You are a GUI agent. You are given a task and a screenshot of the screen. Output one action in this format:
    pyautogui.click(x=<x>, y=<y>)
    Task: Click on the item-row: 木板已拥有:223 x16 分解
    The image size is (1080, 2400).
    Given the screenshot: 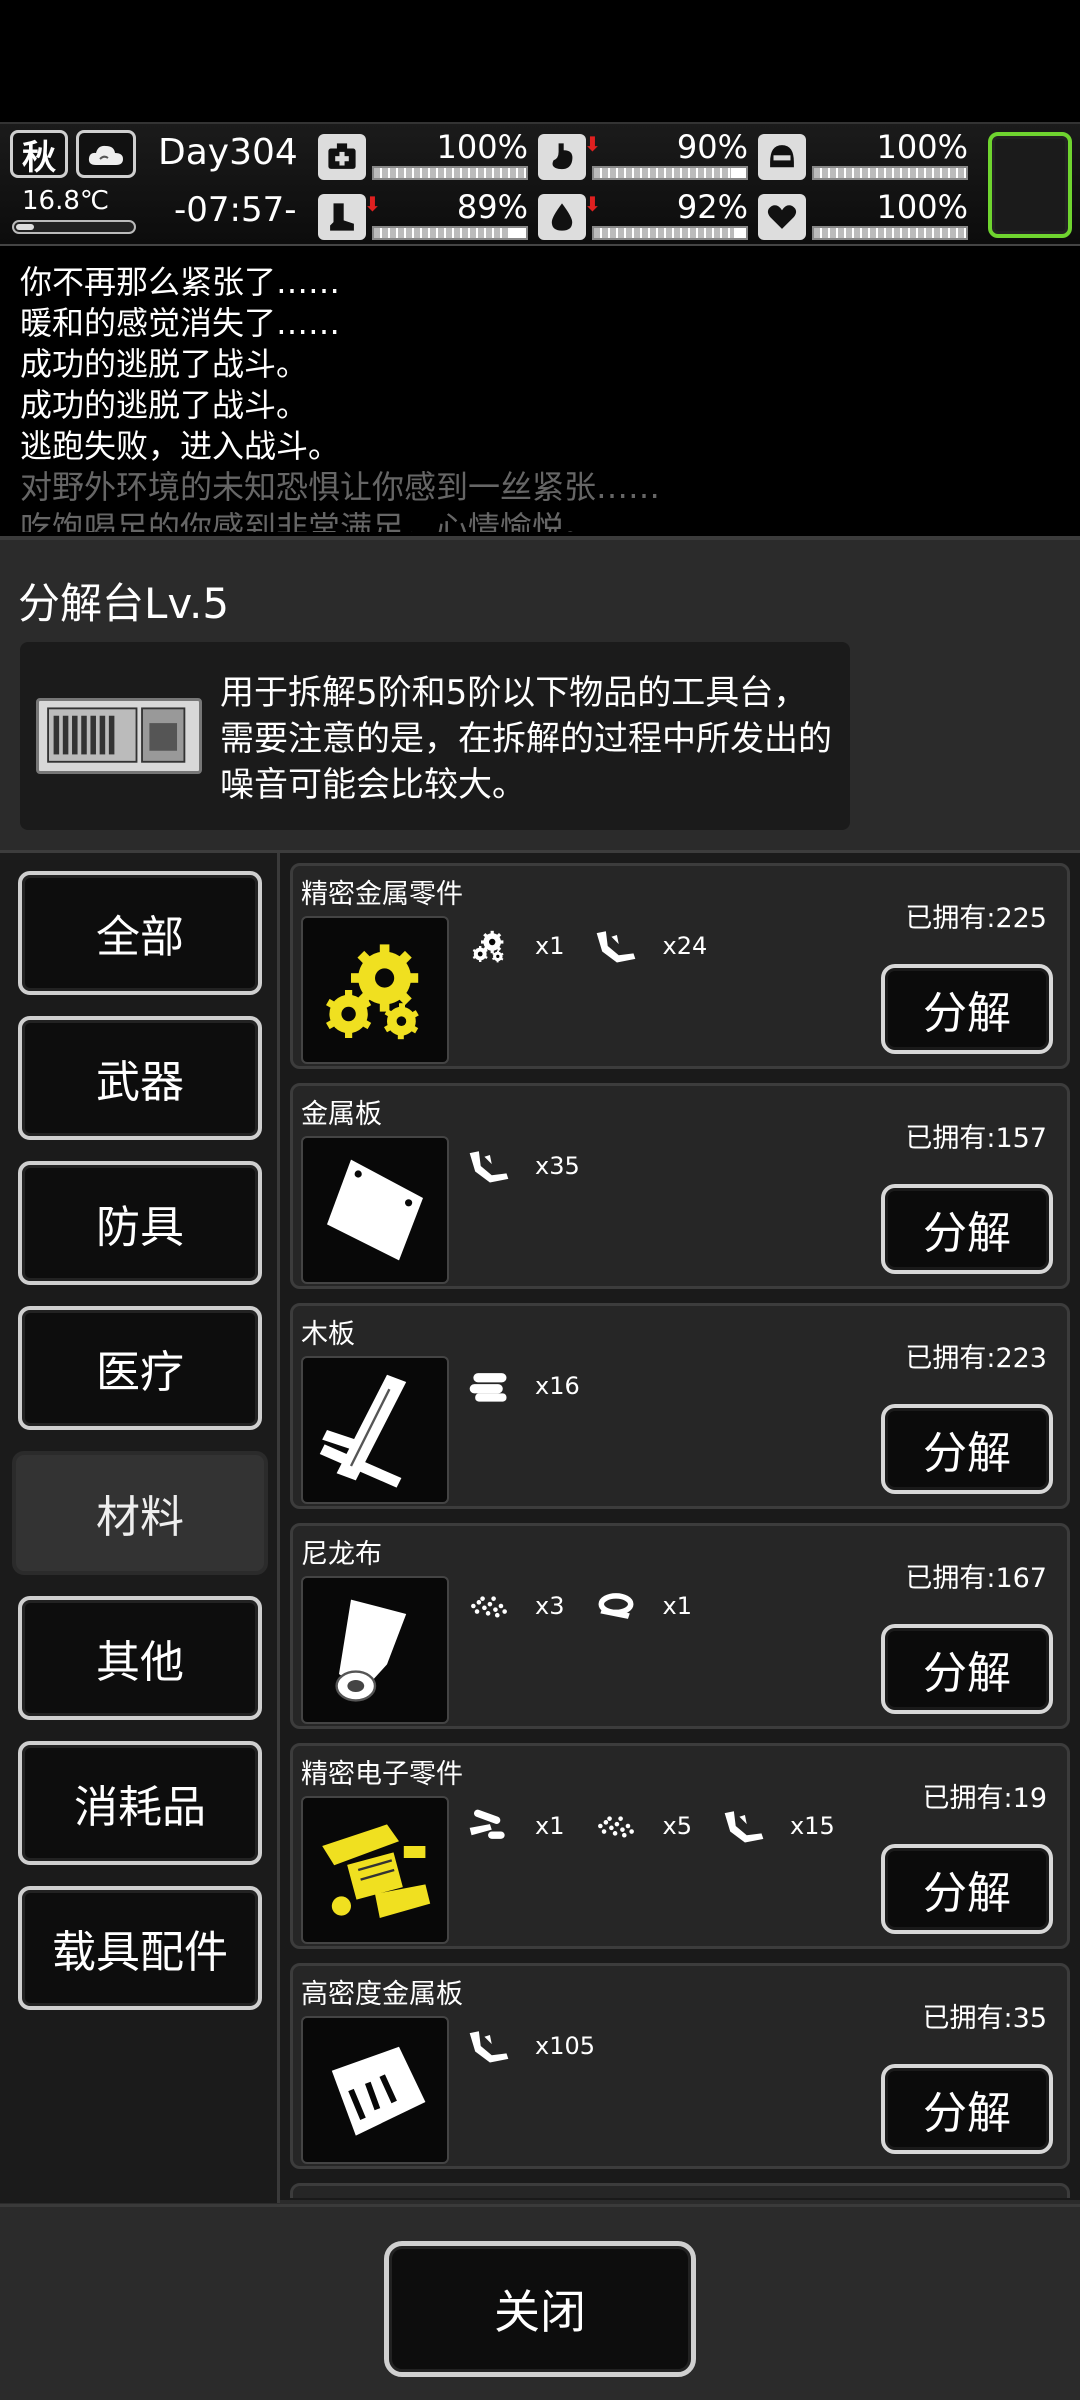 What is the action you would take?
    pyautogui.click(x=680, y=1406)
    